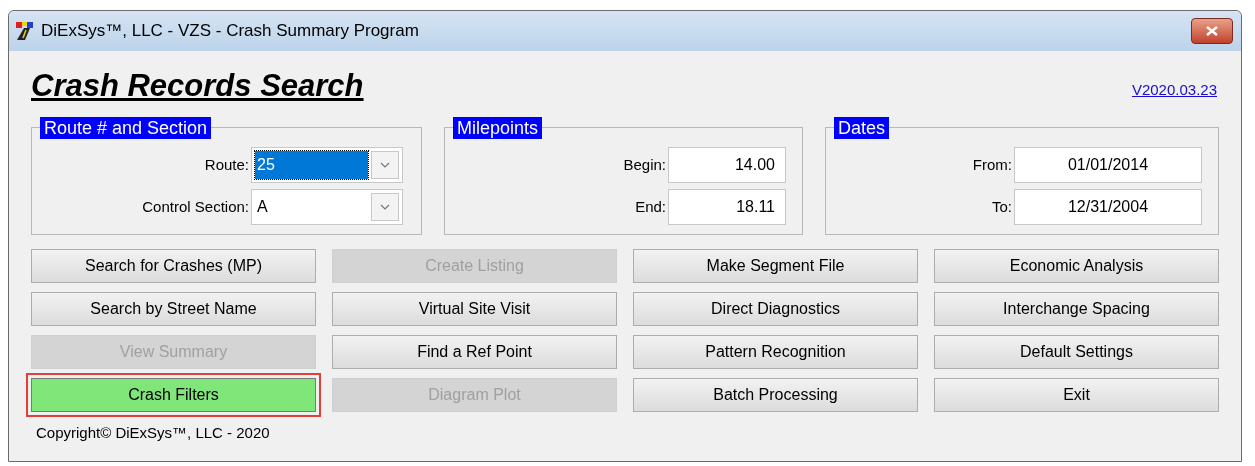 The height and width of the screenshot is (466, 1255). Describe the element at coordinates (1002, 206) in the screenshot. I see `field-label: To:` at that location.